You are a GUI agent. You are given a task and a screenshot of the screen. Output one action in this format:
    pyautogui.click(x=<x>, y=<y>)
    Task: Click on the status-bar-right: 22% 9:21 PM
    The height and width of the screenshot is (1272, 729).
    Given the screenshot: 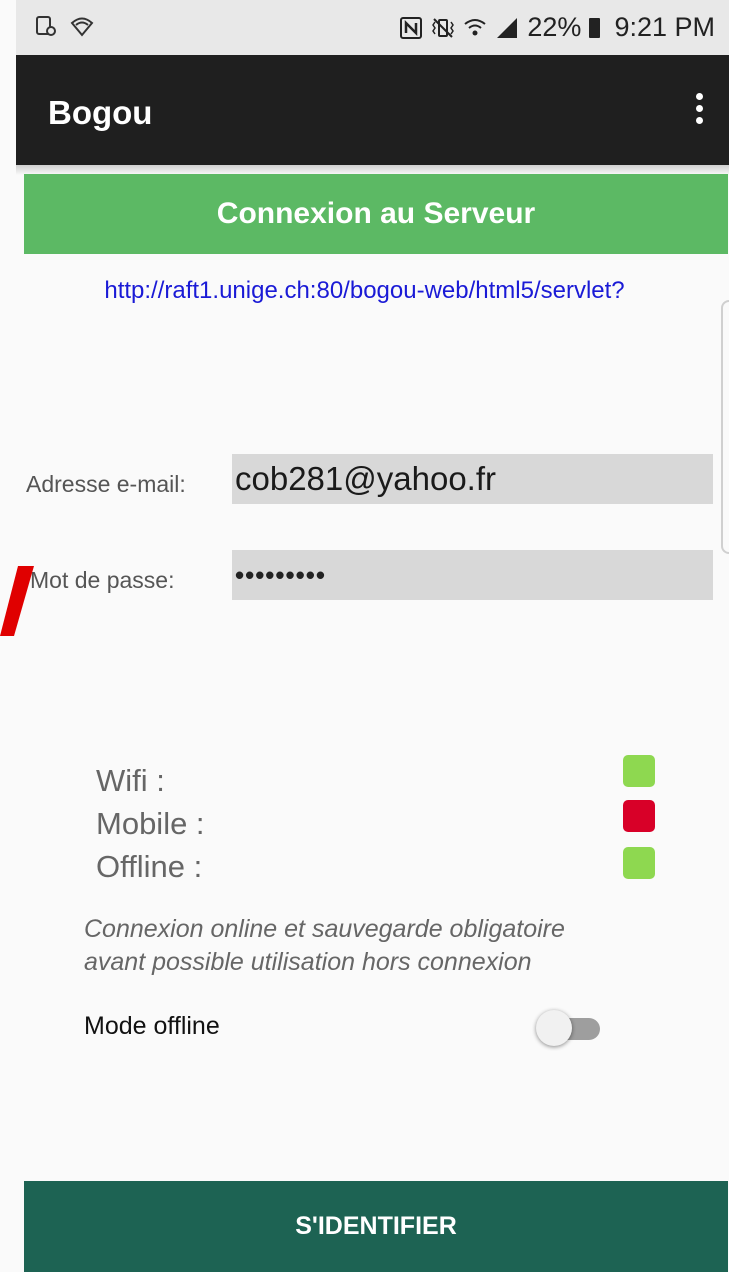 What is the action you would take?
    pyautogui.click(x=557, y=27)
    